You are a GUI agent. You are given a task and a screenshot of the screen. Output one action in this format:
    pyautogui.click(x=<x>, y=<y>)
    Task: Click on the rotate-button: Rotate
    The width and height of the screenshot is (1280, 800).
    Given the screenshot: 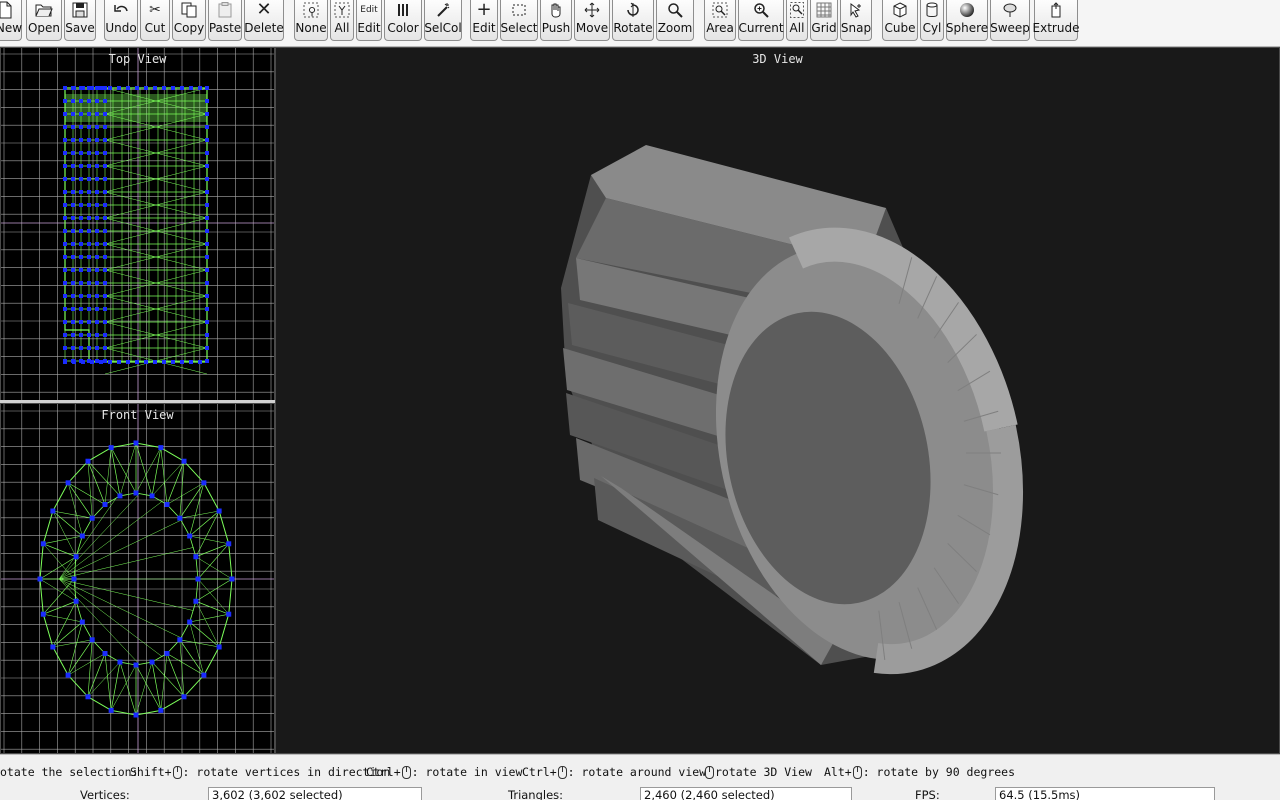 What is the action you would take?
    pyautogui.click(x=633, y=20)
    